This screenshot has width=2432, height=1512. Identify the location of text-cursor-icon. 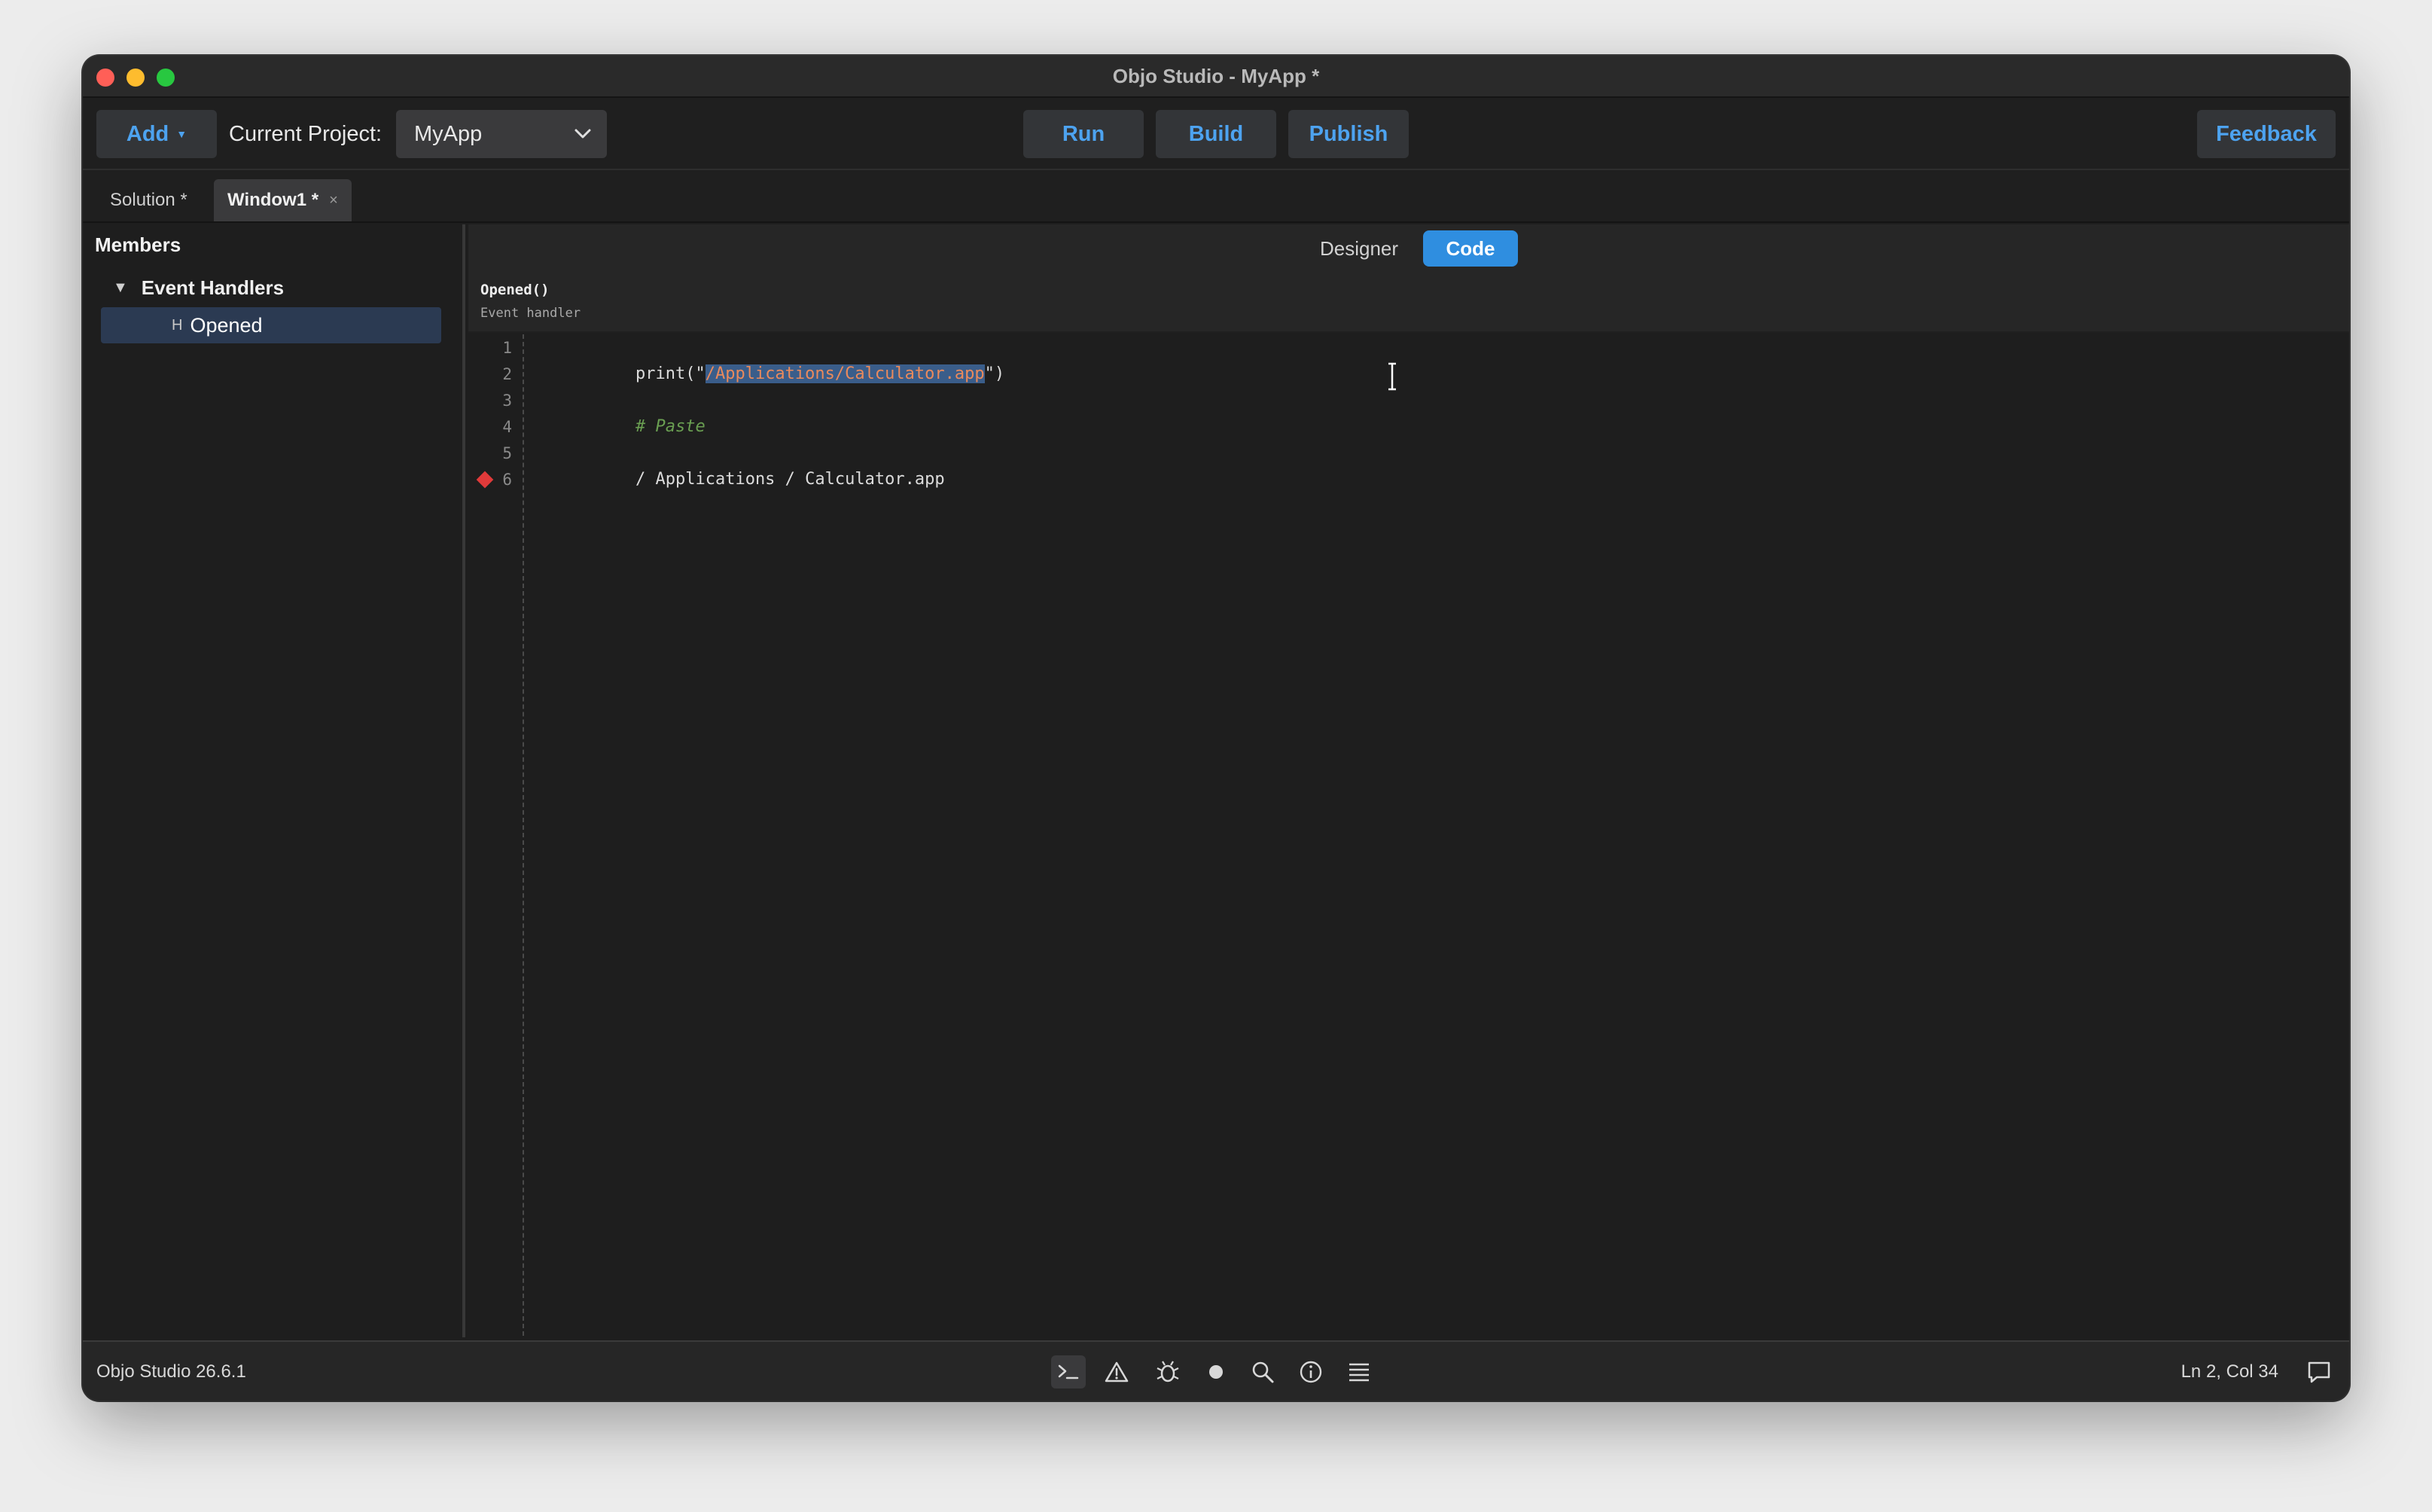
(1392, 377).